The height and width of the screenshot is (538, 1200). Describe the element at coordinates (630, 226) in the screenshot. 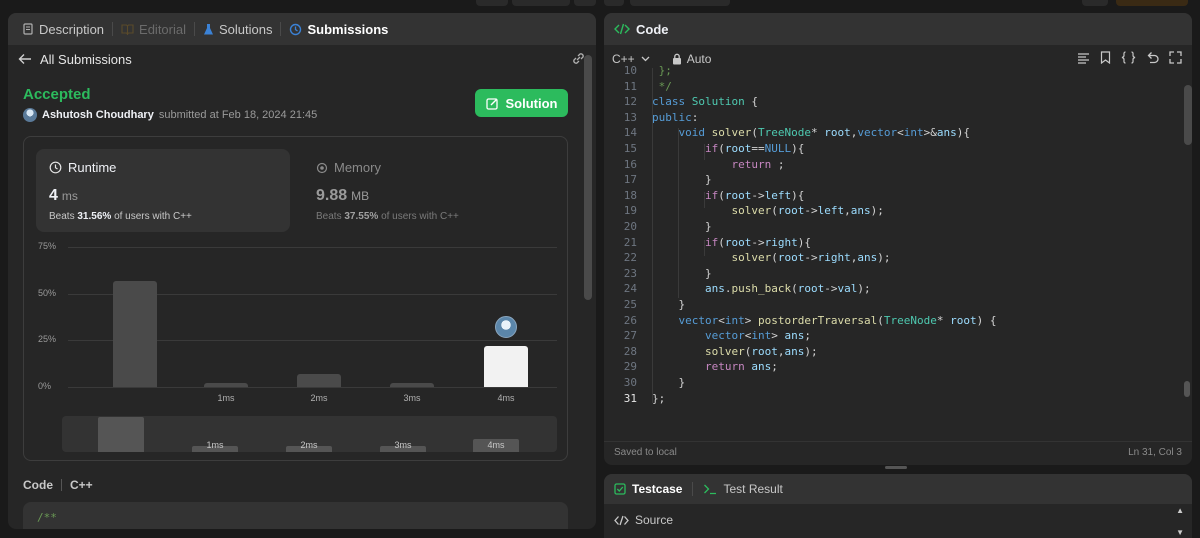

I see `line-number: 20` at that location.